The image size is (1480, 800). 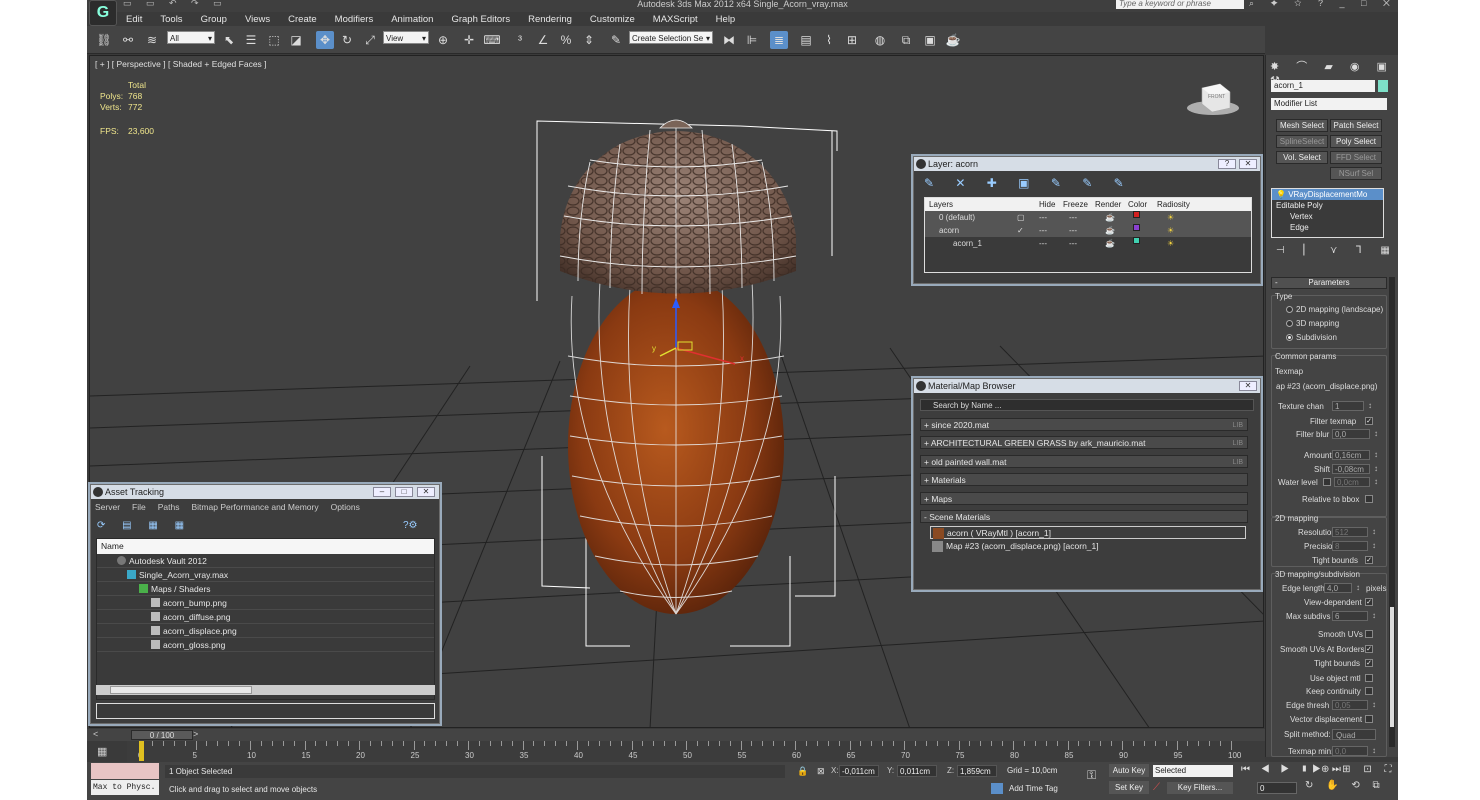 I want to click on menu-help: Help, so click(x=726, y=19).